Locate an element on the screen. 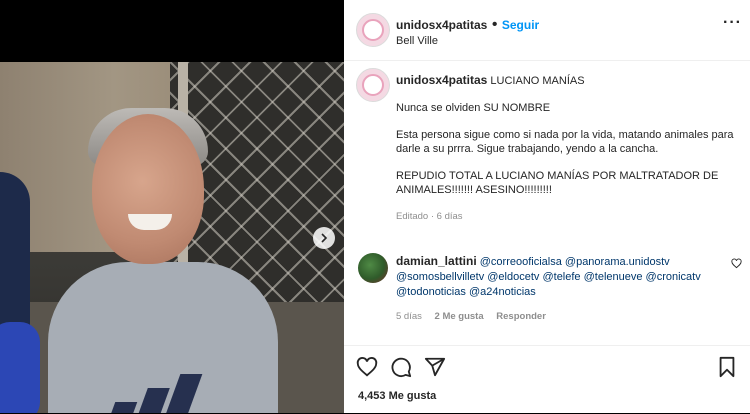  mention-link: @cronicatv is located at coordinates (673, 277).